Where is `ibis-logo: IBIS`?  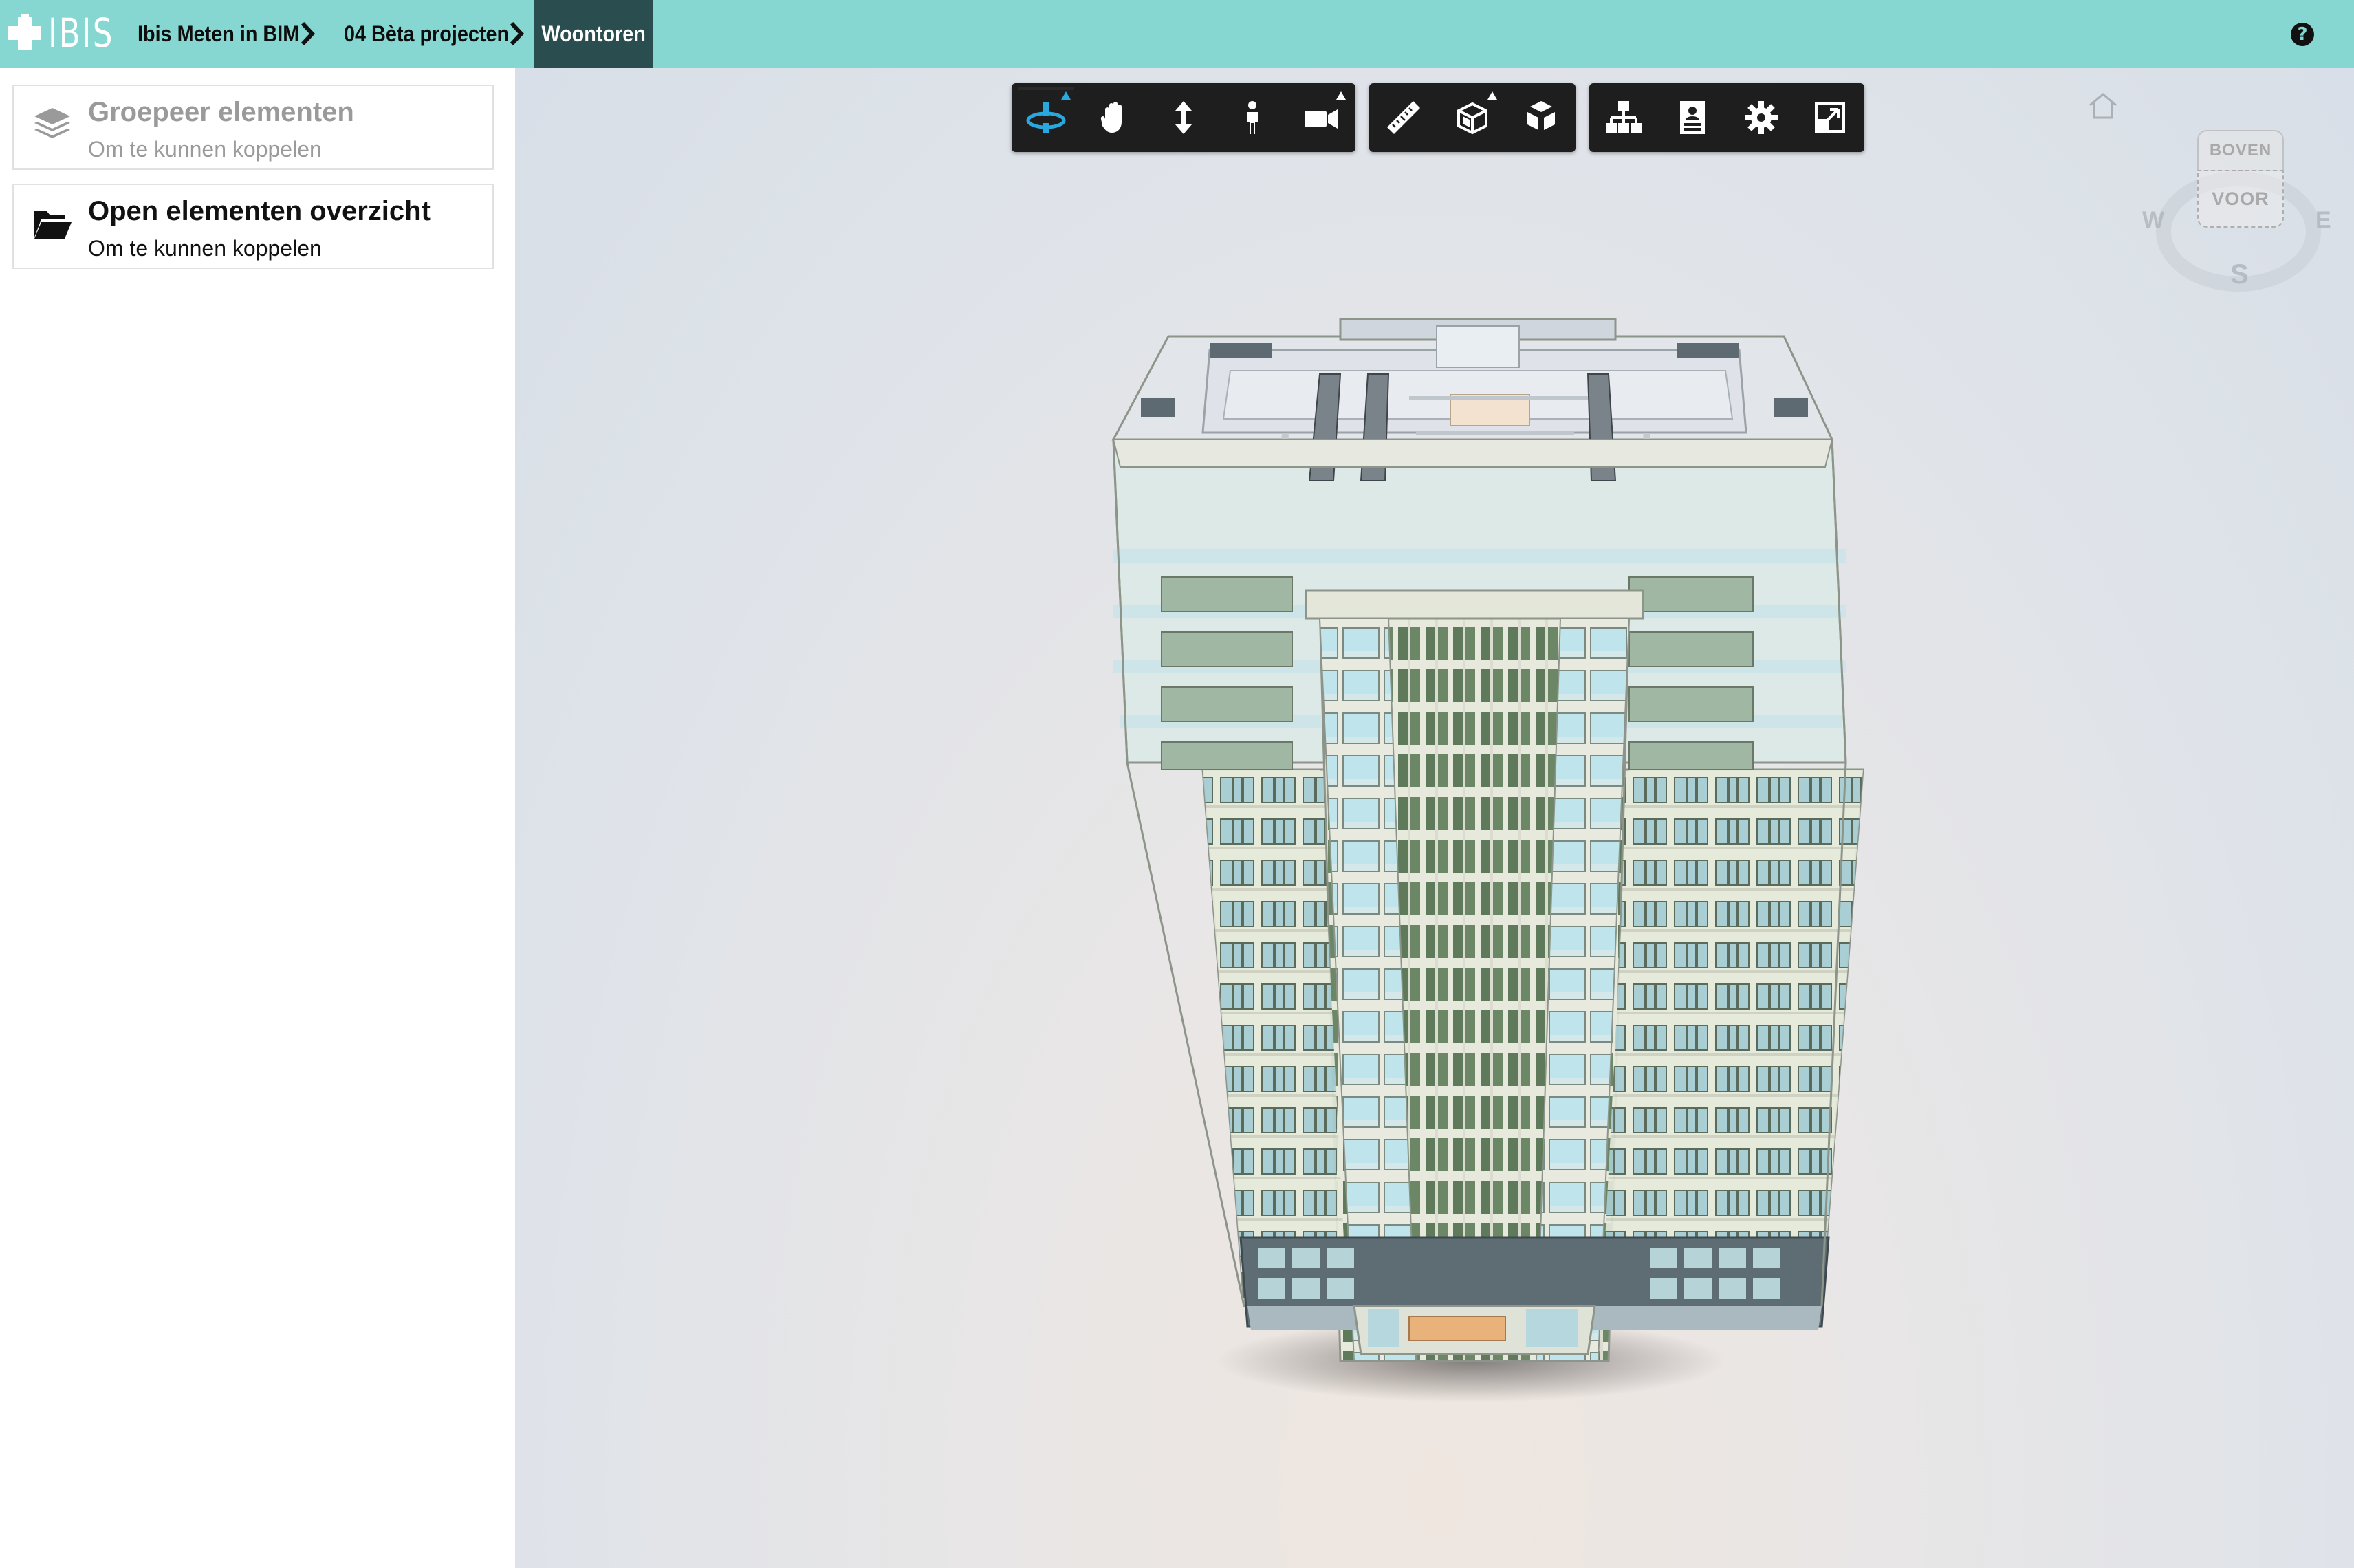
ibis-logo: IBIS is located at coordinates (69, 33).